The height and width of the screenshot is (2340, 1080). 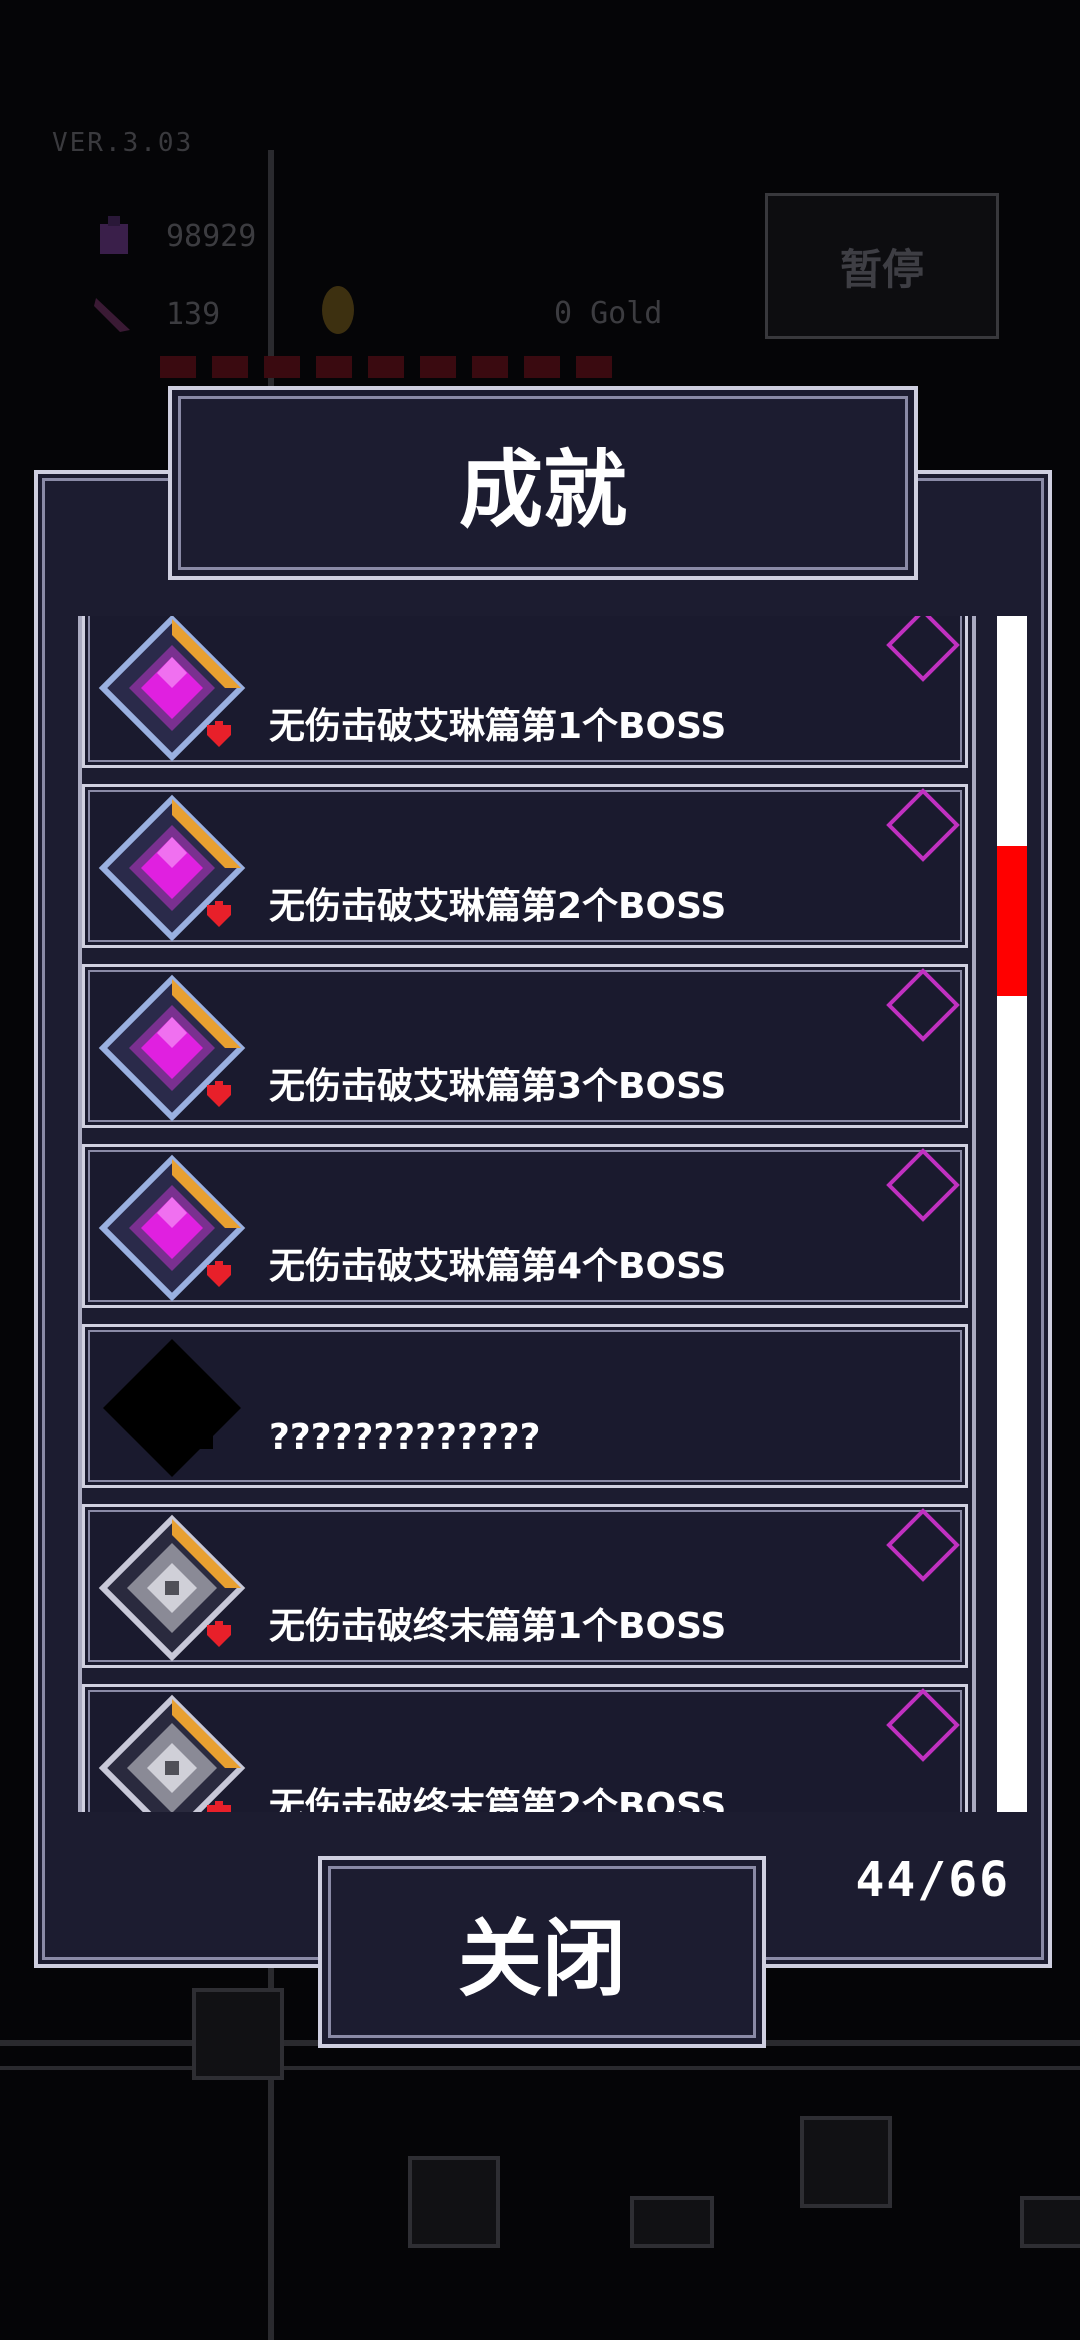 What do you see at coordinates (123, 143) in the screenshot?
I see `version-label: VER.3.03` at bounding box center [123, 143].